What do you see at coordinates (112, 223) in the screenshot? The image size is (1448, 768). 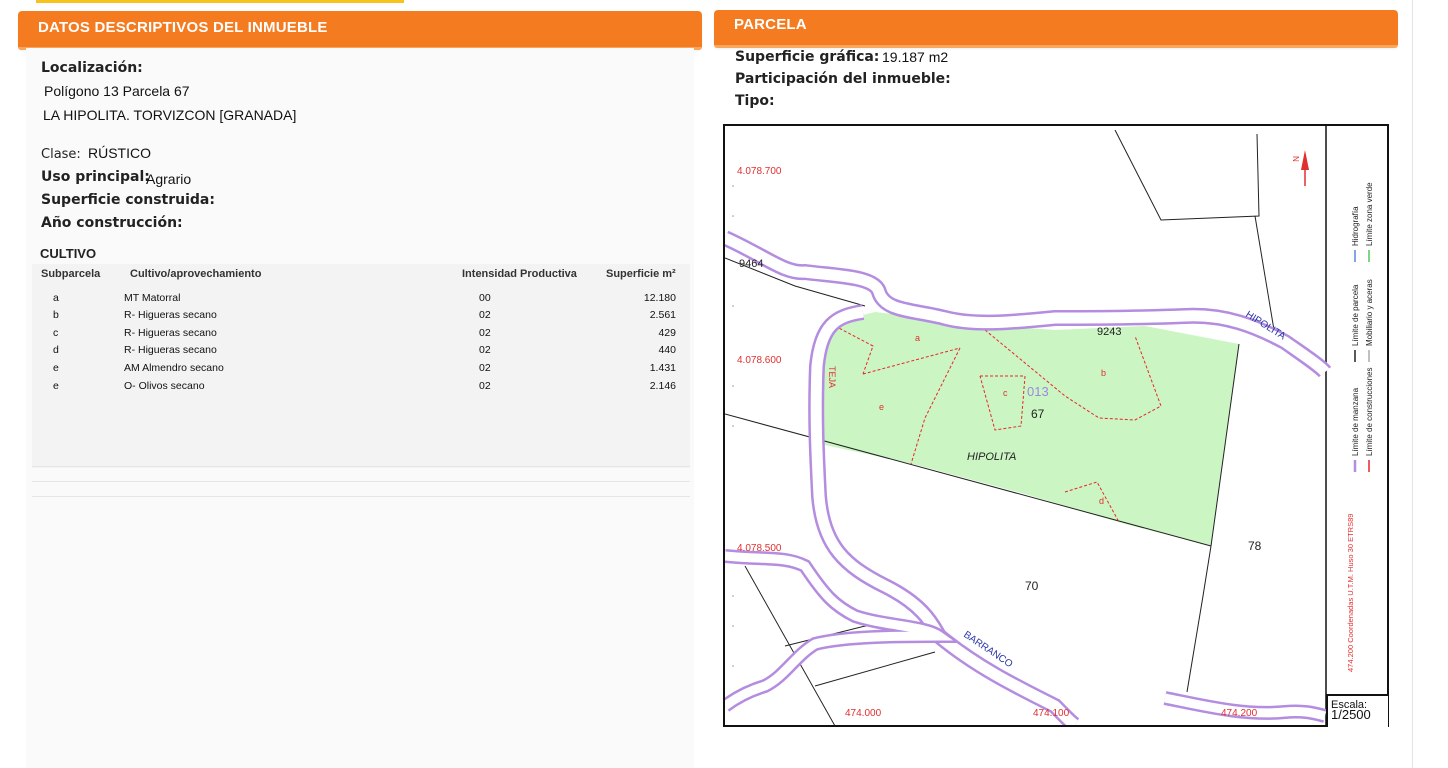 I see `anio-construccion-label: Año construcción:` at bounding box center [112, 223].